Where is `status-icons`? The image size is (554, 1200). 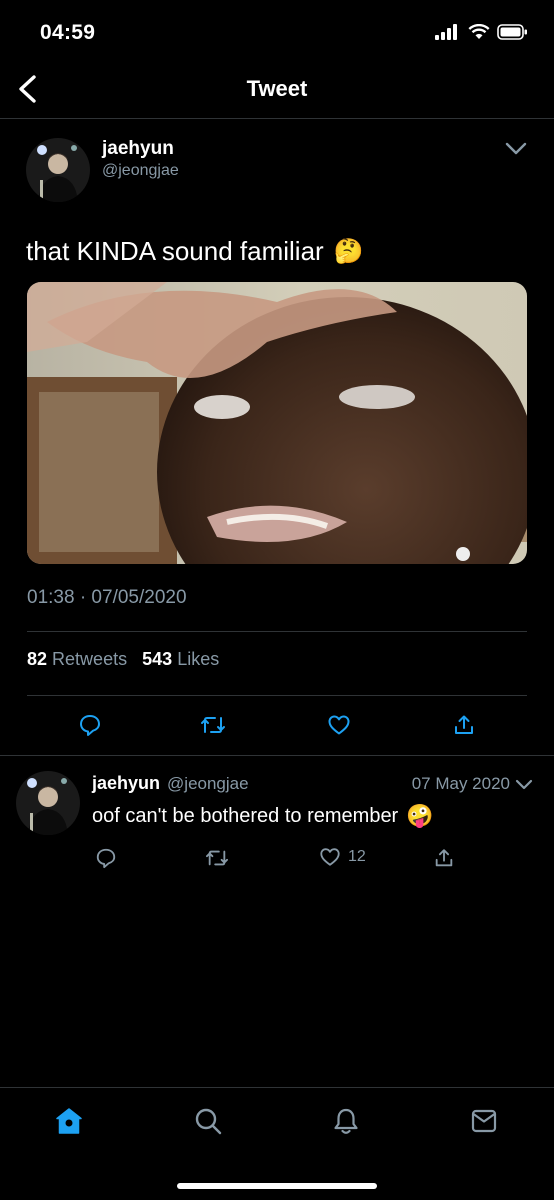 status-icons is located at coordinates (481, 32).